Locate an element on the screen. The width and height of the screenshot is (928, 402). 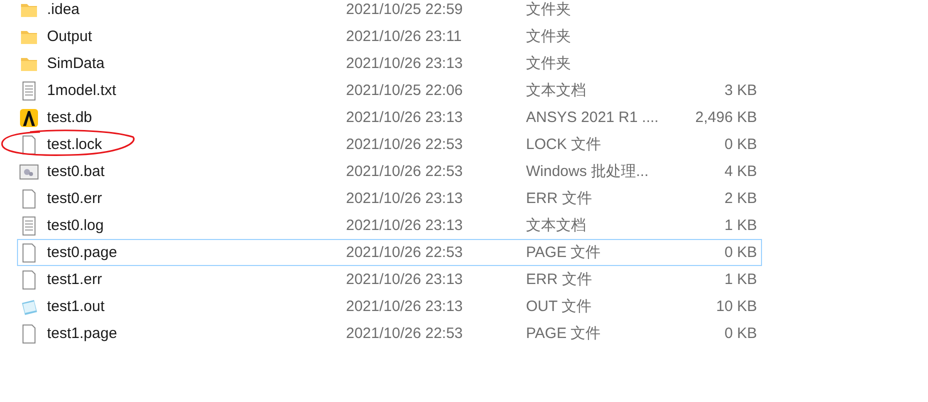
file-name: SimData is located at coordinates (76, 63).